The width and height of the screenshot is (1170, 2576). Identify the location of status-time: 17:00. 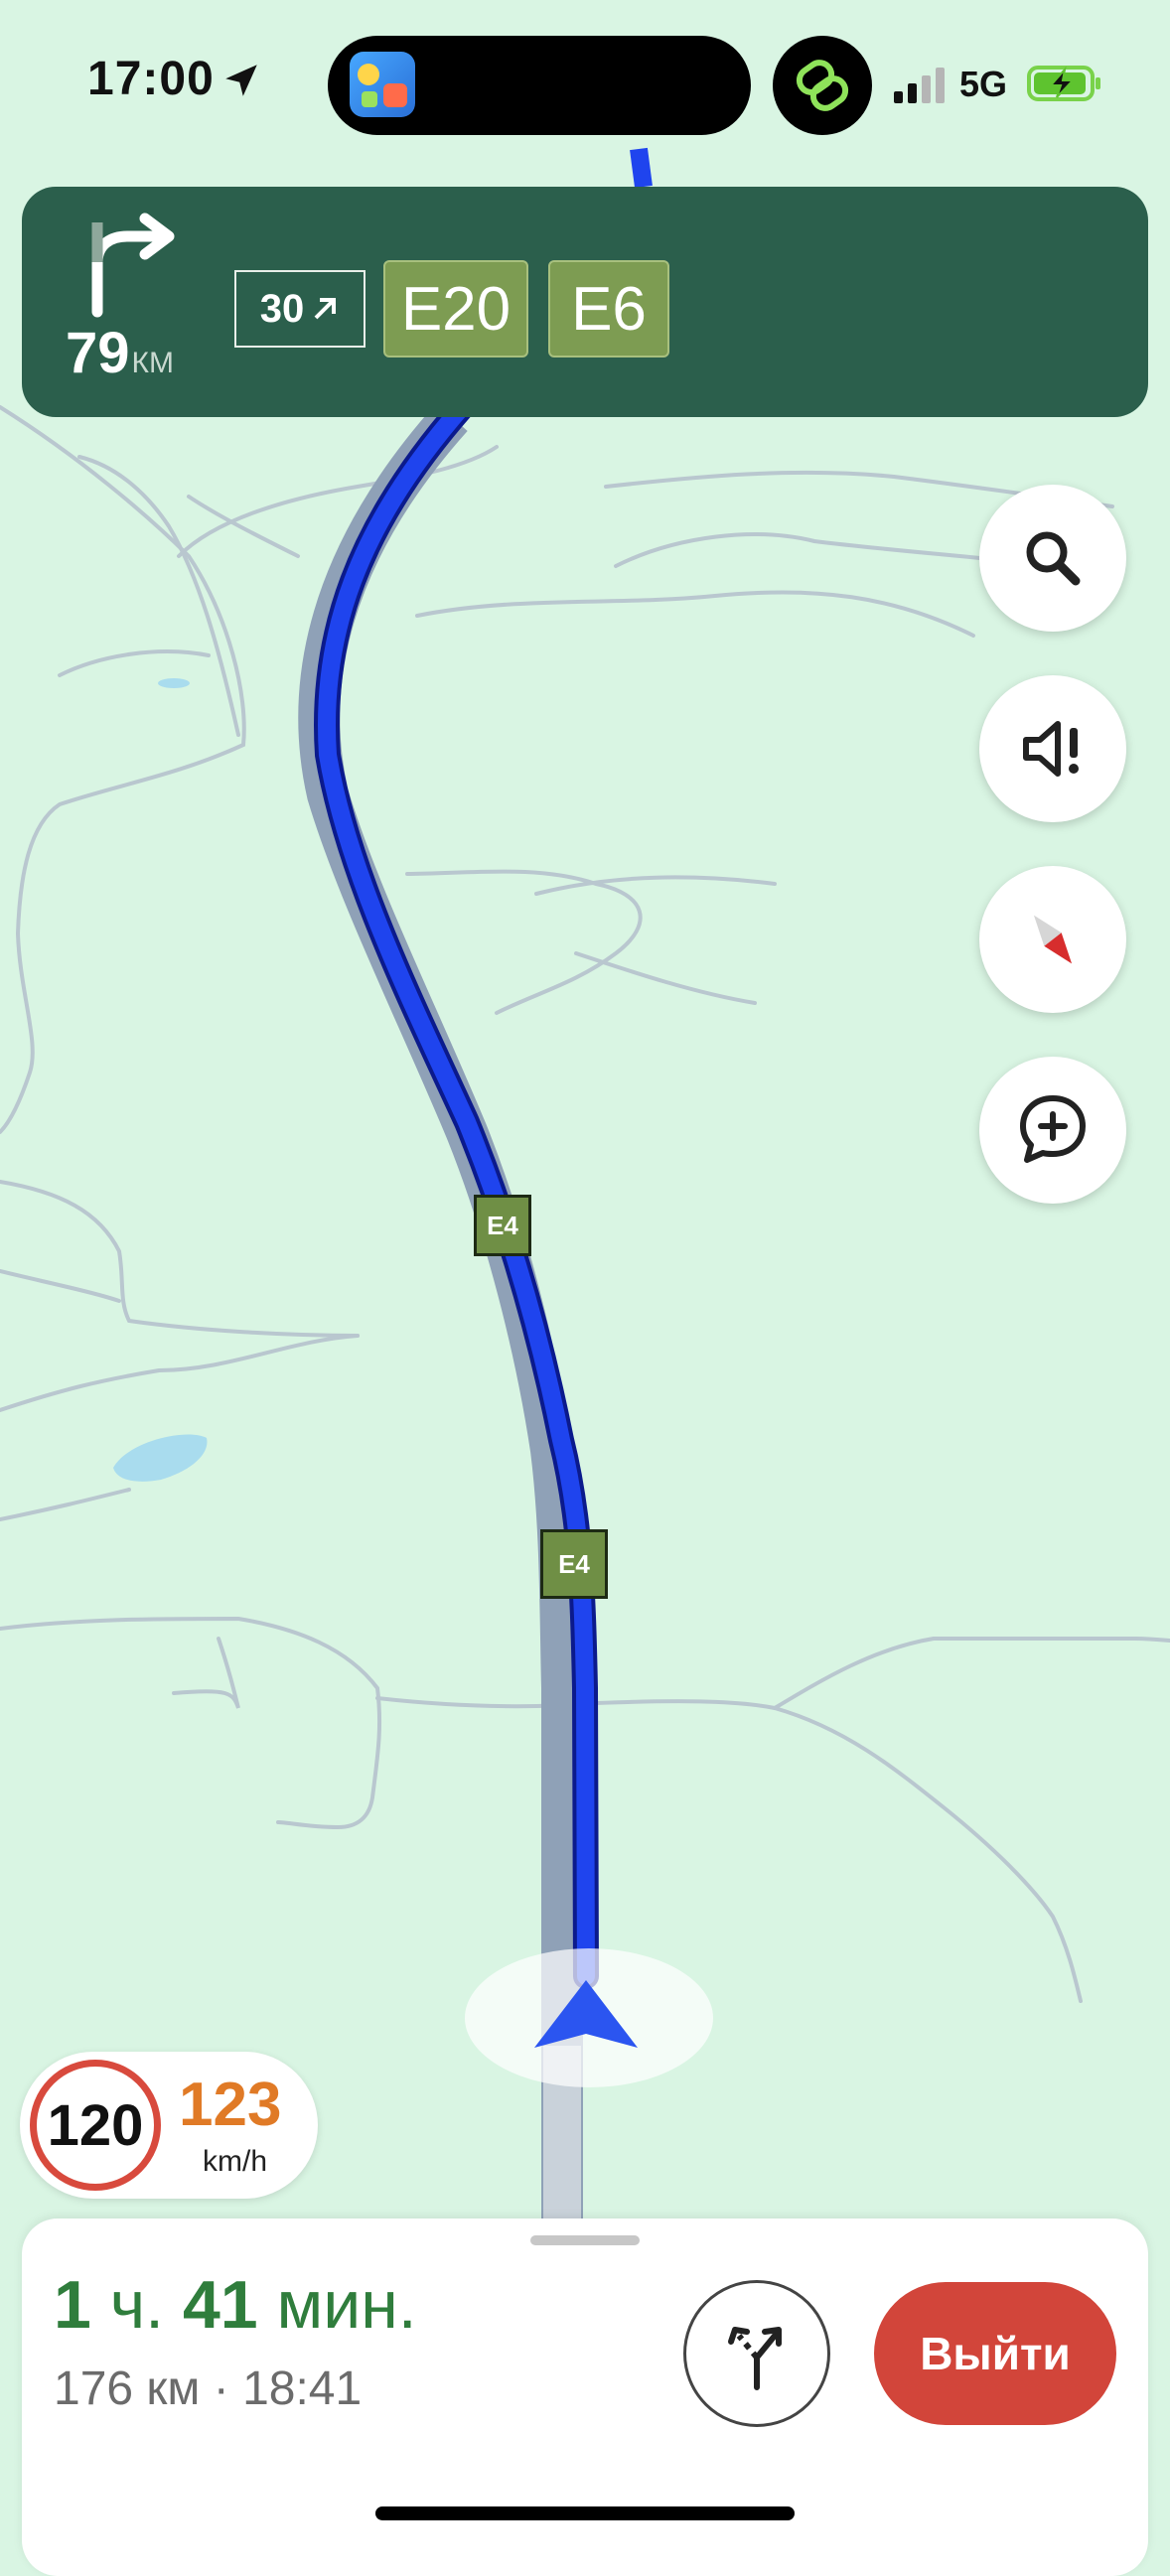
(151, 79).